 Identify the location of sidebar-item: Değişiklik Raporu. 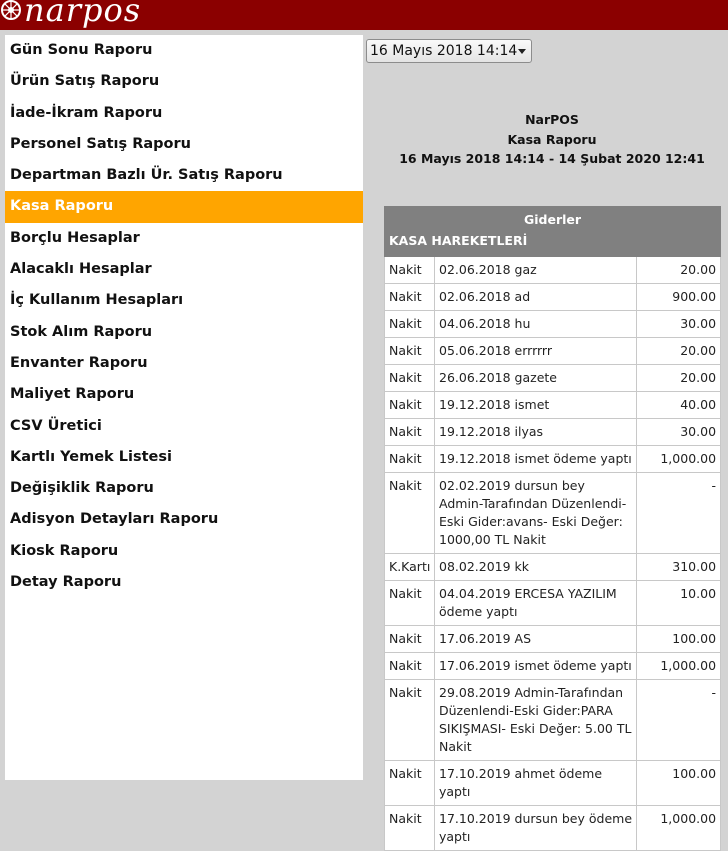
(184, 488).